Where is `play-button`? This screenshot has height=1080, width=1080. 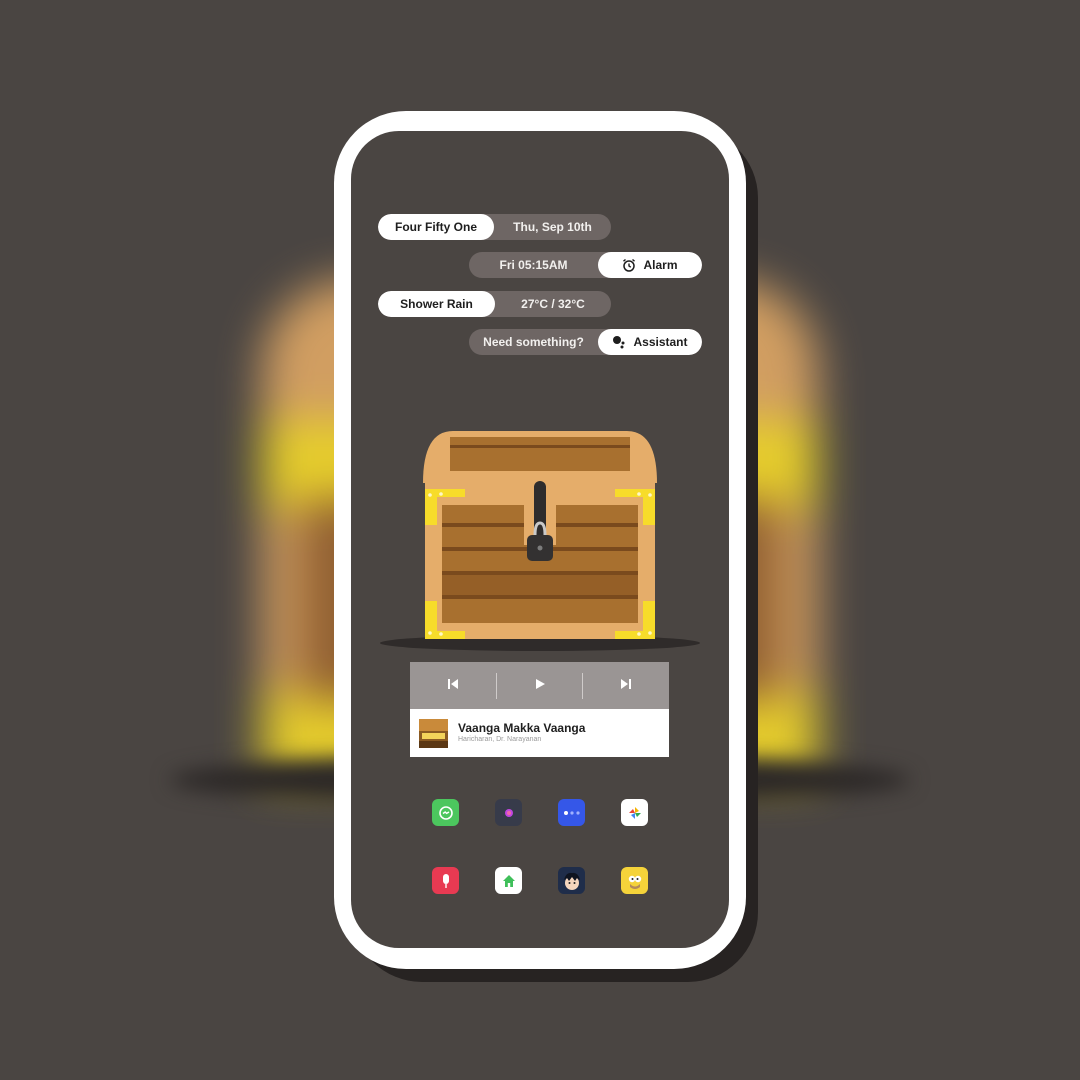
play-button is located at coordinates (540, 685).